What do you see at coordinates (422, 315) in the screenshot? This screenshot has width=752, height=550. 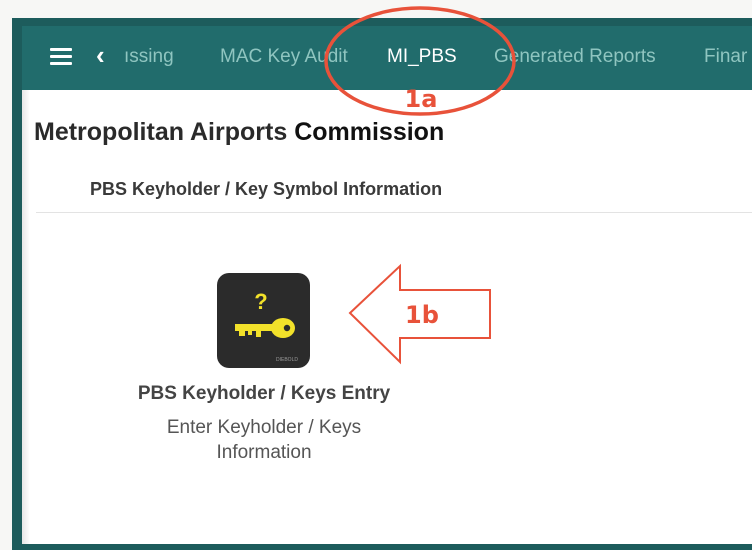 I see `callout-1b: 1b` at bounding box center [422, 315].